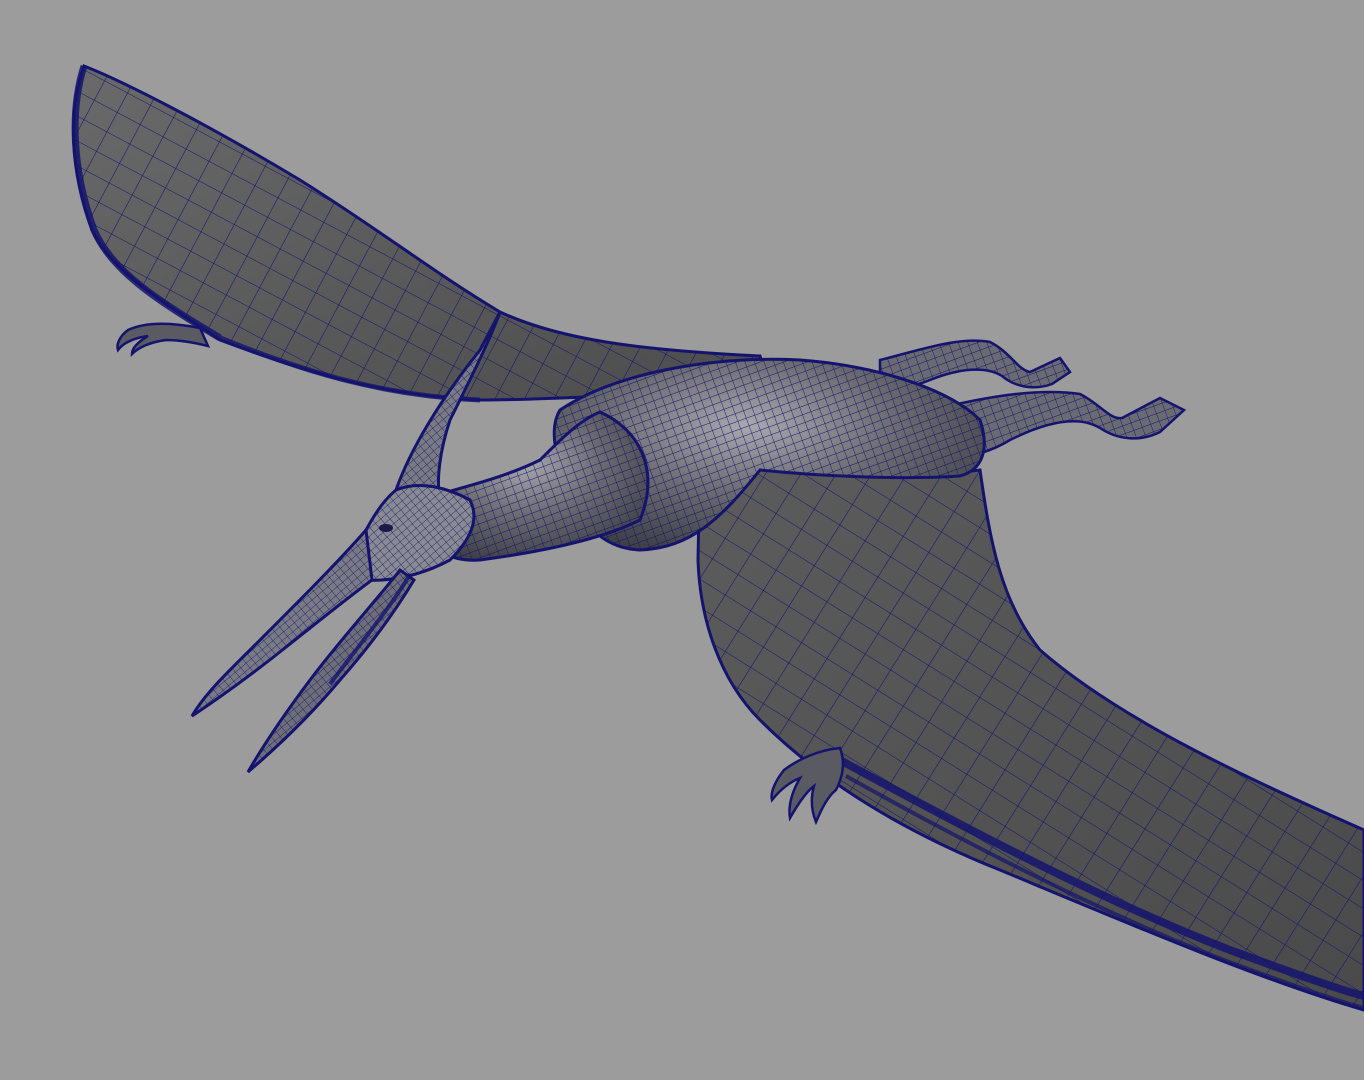 The width and height of the screenshot is (1364, 1080). What do you see at coordinates (163, 340) in the screenshot?
I see `left-claw` at bounding box center [163, 340].